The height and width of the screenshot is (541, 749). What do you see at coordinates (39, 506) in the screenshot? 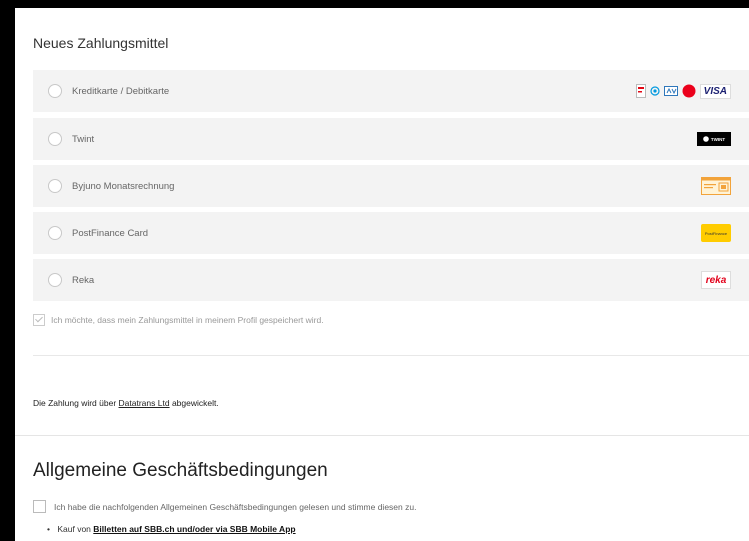
I see `agb-accept-checkbox` at bounding box center [39, 506].